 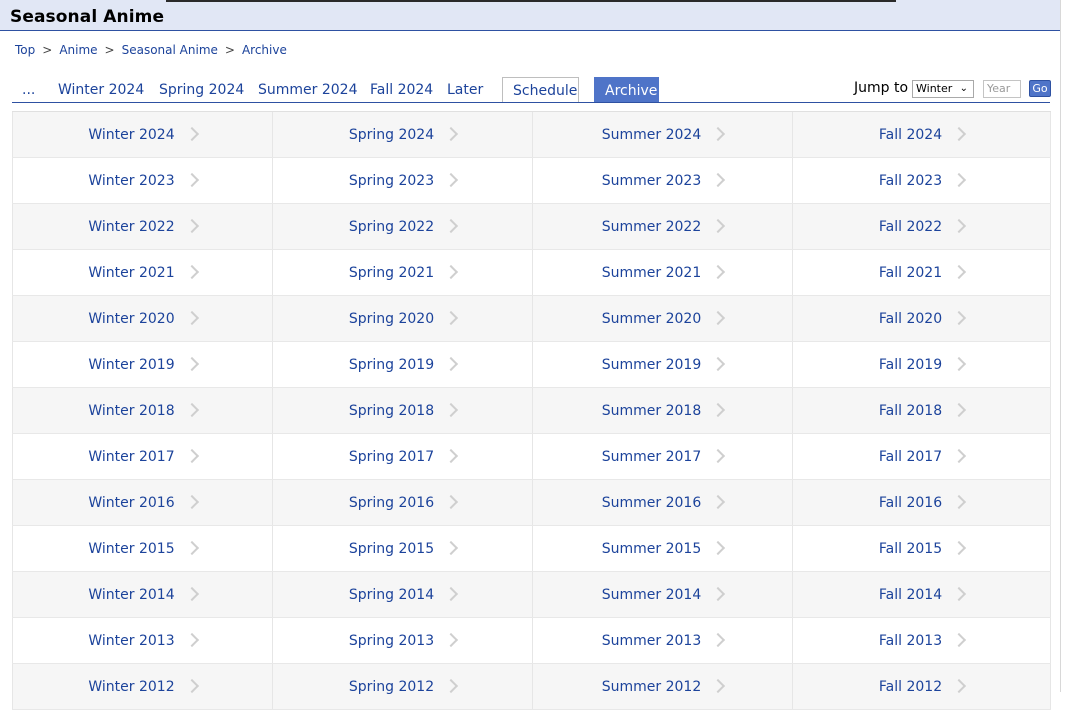 What do you see at coordinates (131, 687) in the screenshot?
I see `season-link: Winter 2012` at bounding box center [131, 687].